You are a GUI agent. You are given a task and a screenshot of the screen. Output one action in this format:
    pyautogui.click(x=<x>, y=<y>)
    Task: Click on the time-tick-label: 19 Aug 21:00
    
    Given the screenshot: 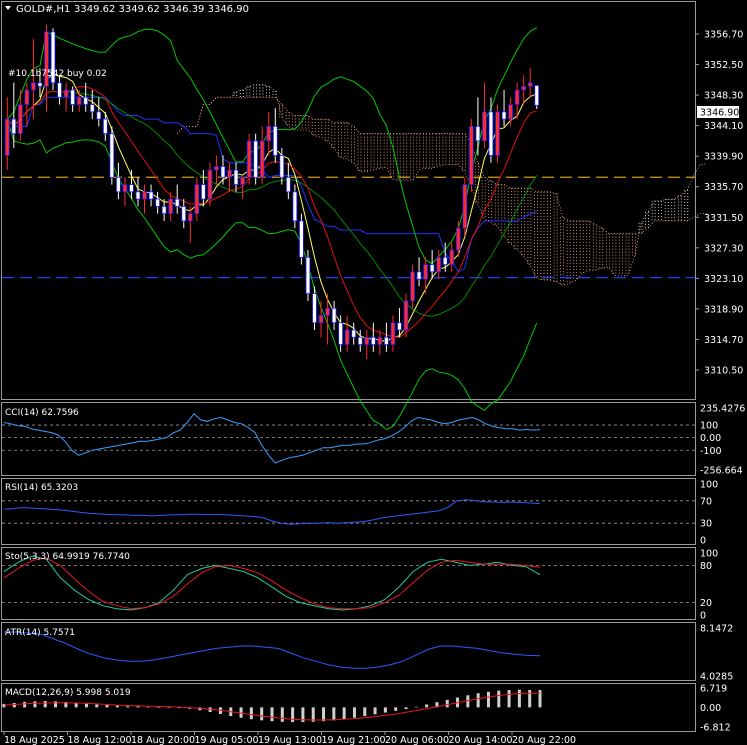 What is the action you would take?
    pyautogui.click(x=354, y=740)
    